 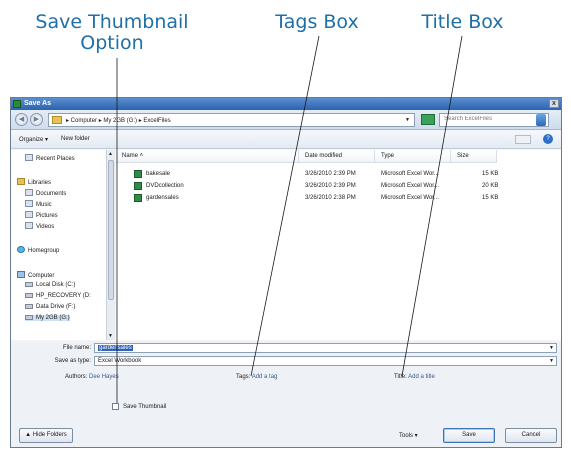 What do you see at coordinates (317, 22) in the screenshot?
I see `callout-tags-box: Tags Box` at bounding box center [317, 22].